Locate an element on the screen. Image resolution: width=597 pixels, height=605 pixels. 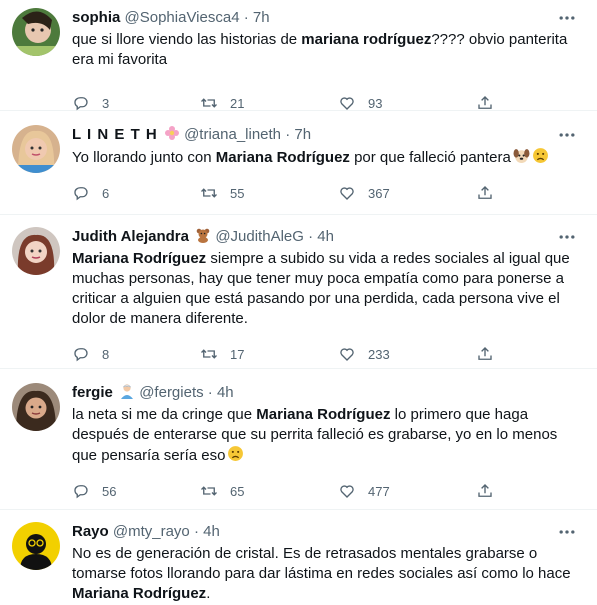
flower-emoji-icon is located at coordinates (171, 133).